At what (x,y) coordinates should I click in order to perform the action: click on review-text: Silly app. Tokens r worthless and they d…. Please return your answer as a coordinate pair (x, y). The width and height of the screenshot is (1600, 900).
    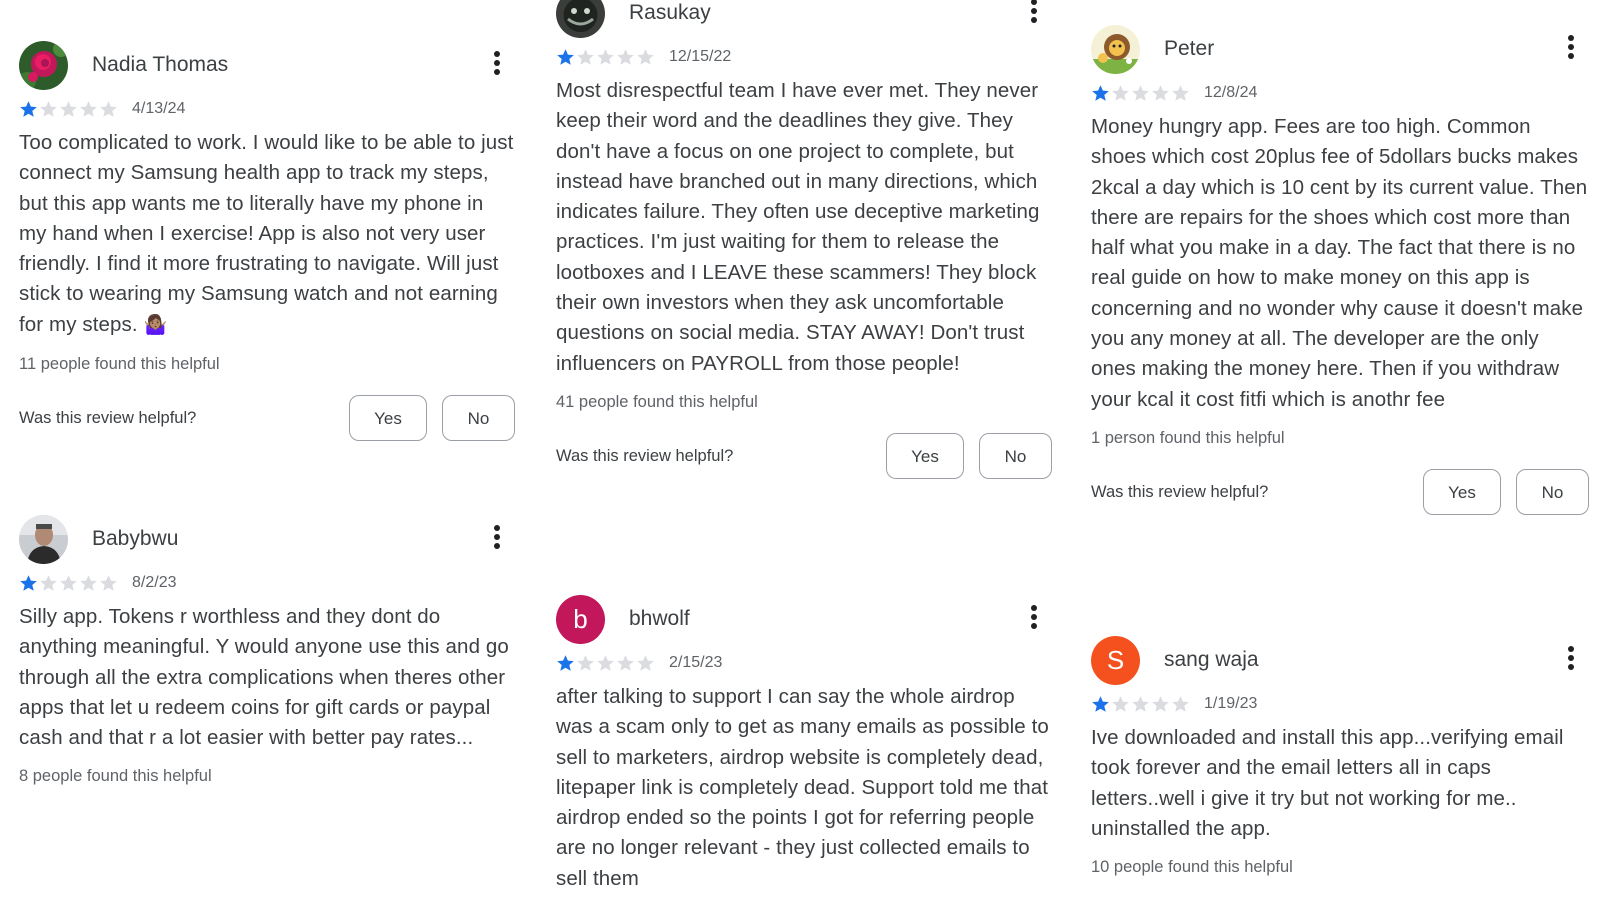
    Looking at the image, I should click on (264, 677).